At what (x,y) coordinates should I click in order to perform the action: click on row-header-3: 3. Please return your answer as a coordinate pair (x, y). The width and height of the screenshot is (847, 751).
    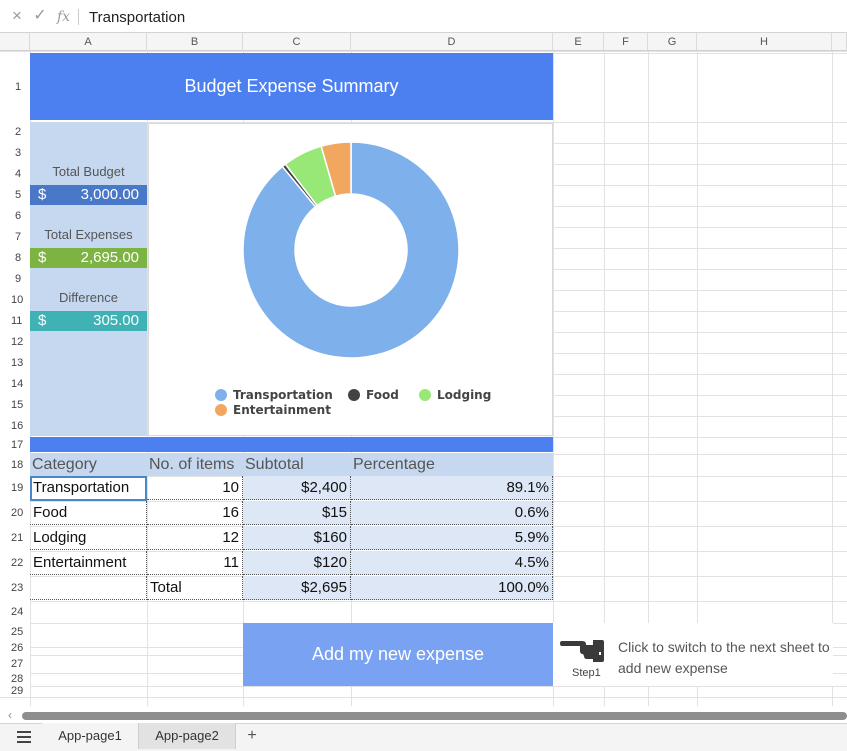
    Looking at the image, I should click on (15, 153).